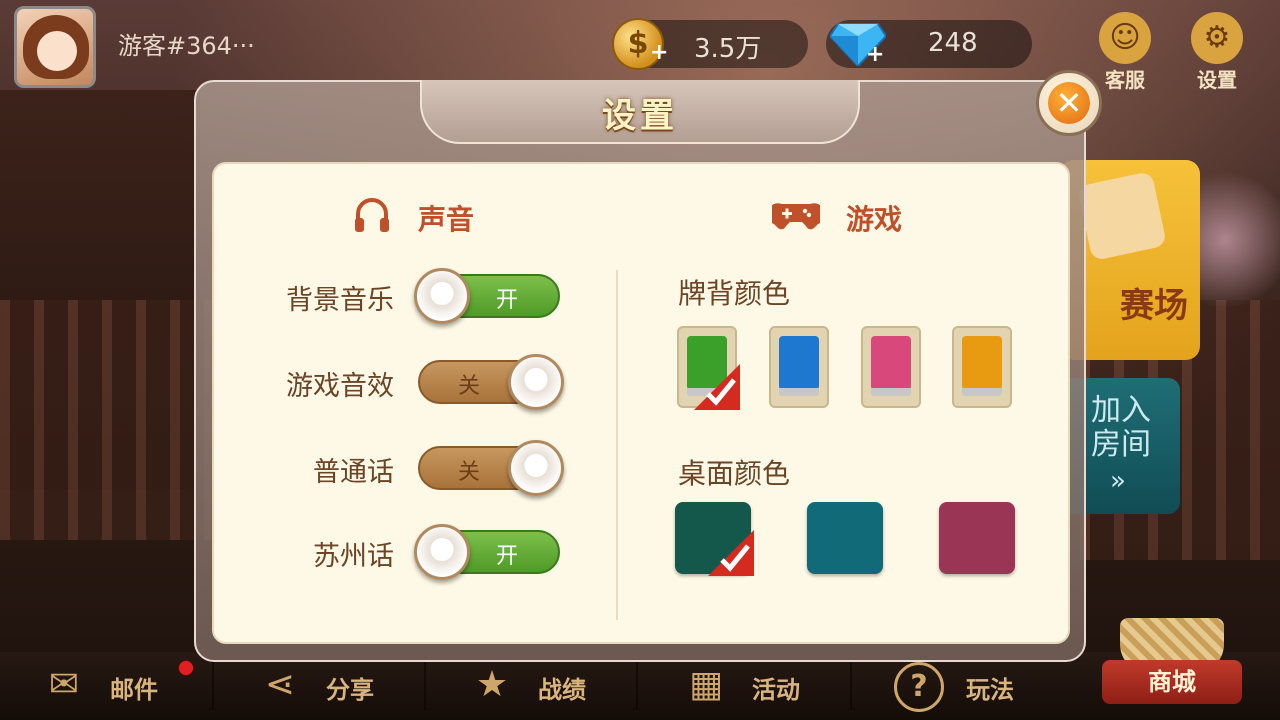 This screenshot has width=1280, height=720. What do you see at coordinates (705, 684) in the screenshot?
I see `gift-icon: ▦` at bounding box center [705, 684].